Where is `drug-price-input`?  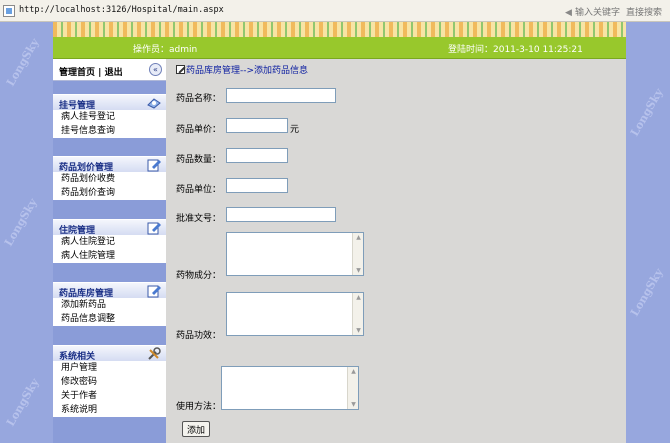
drug-price-input is located at coordinates (257, 125).